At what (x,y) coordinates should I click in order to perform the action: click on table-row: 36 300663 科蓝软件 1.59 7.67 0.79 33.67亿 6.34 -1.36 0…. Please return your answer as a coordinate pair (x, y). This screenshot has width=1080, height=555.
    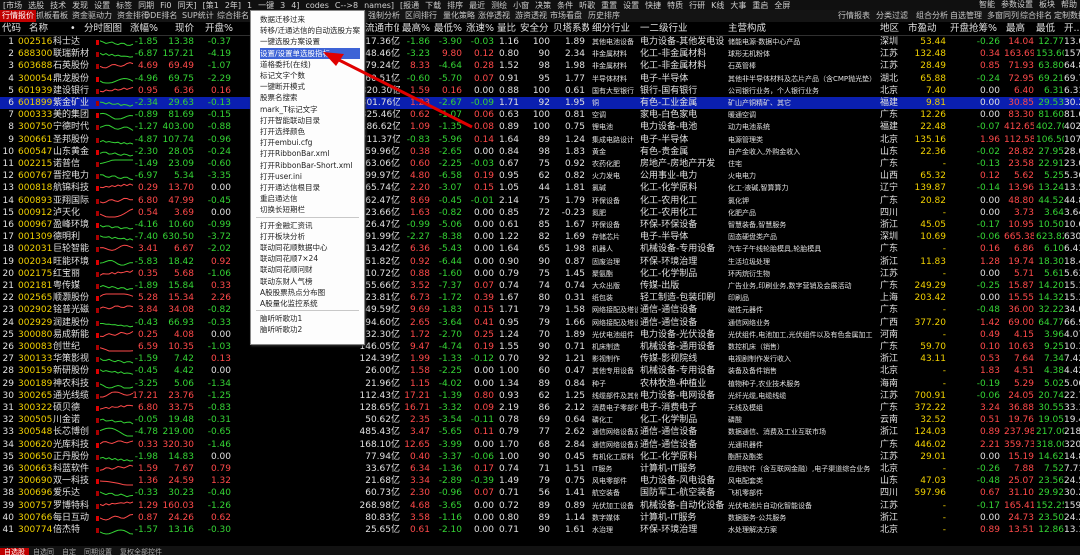
    Looking at the image, I should click on (540, 469).